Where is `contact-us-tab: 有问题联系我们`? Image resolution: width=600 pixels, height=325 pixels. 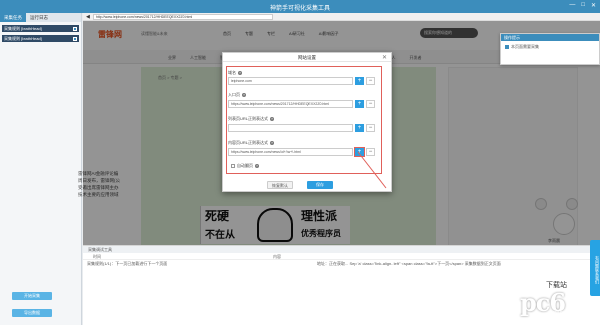 contact-us-tab: 有问题联系我们 is located at coordinates (595, 268).